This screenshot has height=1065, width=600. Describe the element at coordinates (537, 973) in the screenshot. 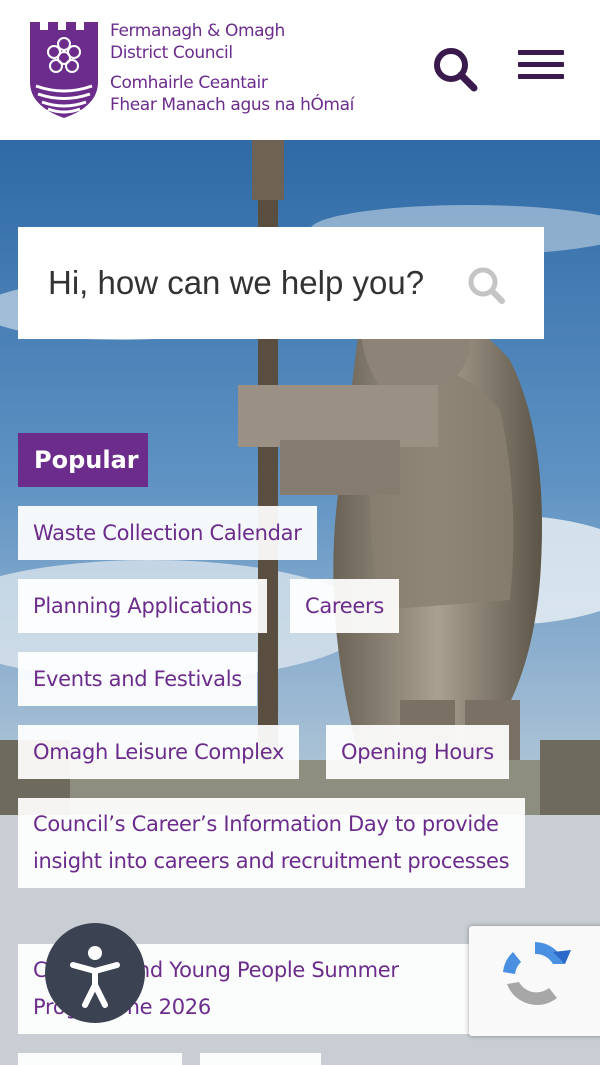

I see `recaptcha-icon` at that location.